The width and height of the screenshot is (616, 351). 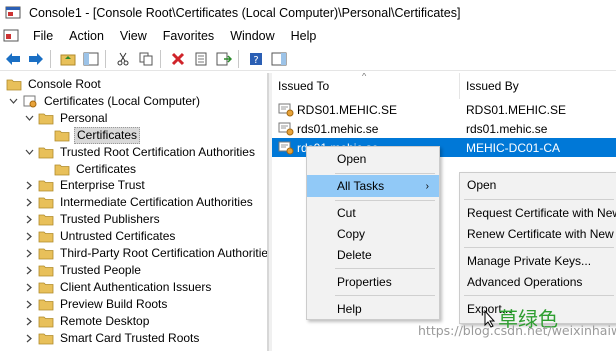 I want to click on certificate-row: rds01.mehic.se rds01.mehic.se, so click(x=444, y=128).